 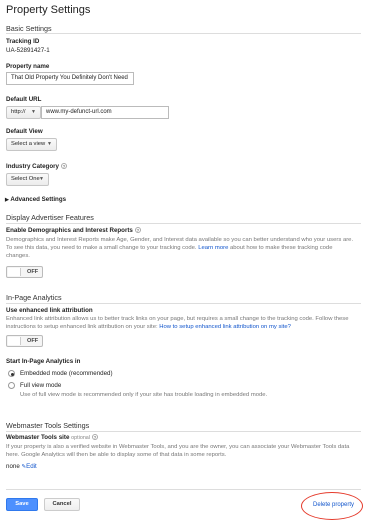 What do you see at coordinates (31, 466) in the screenshot?
I see `webmaster-edit-link: Edit` at bounding box center [31, 466].